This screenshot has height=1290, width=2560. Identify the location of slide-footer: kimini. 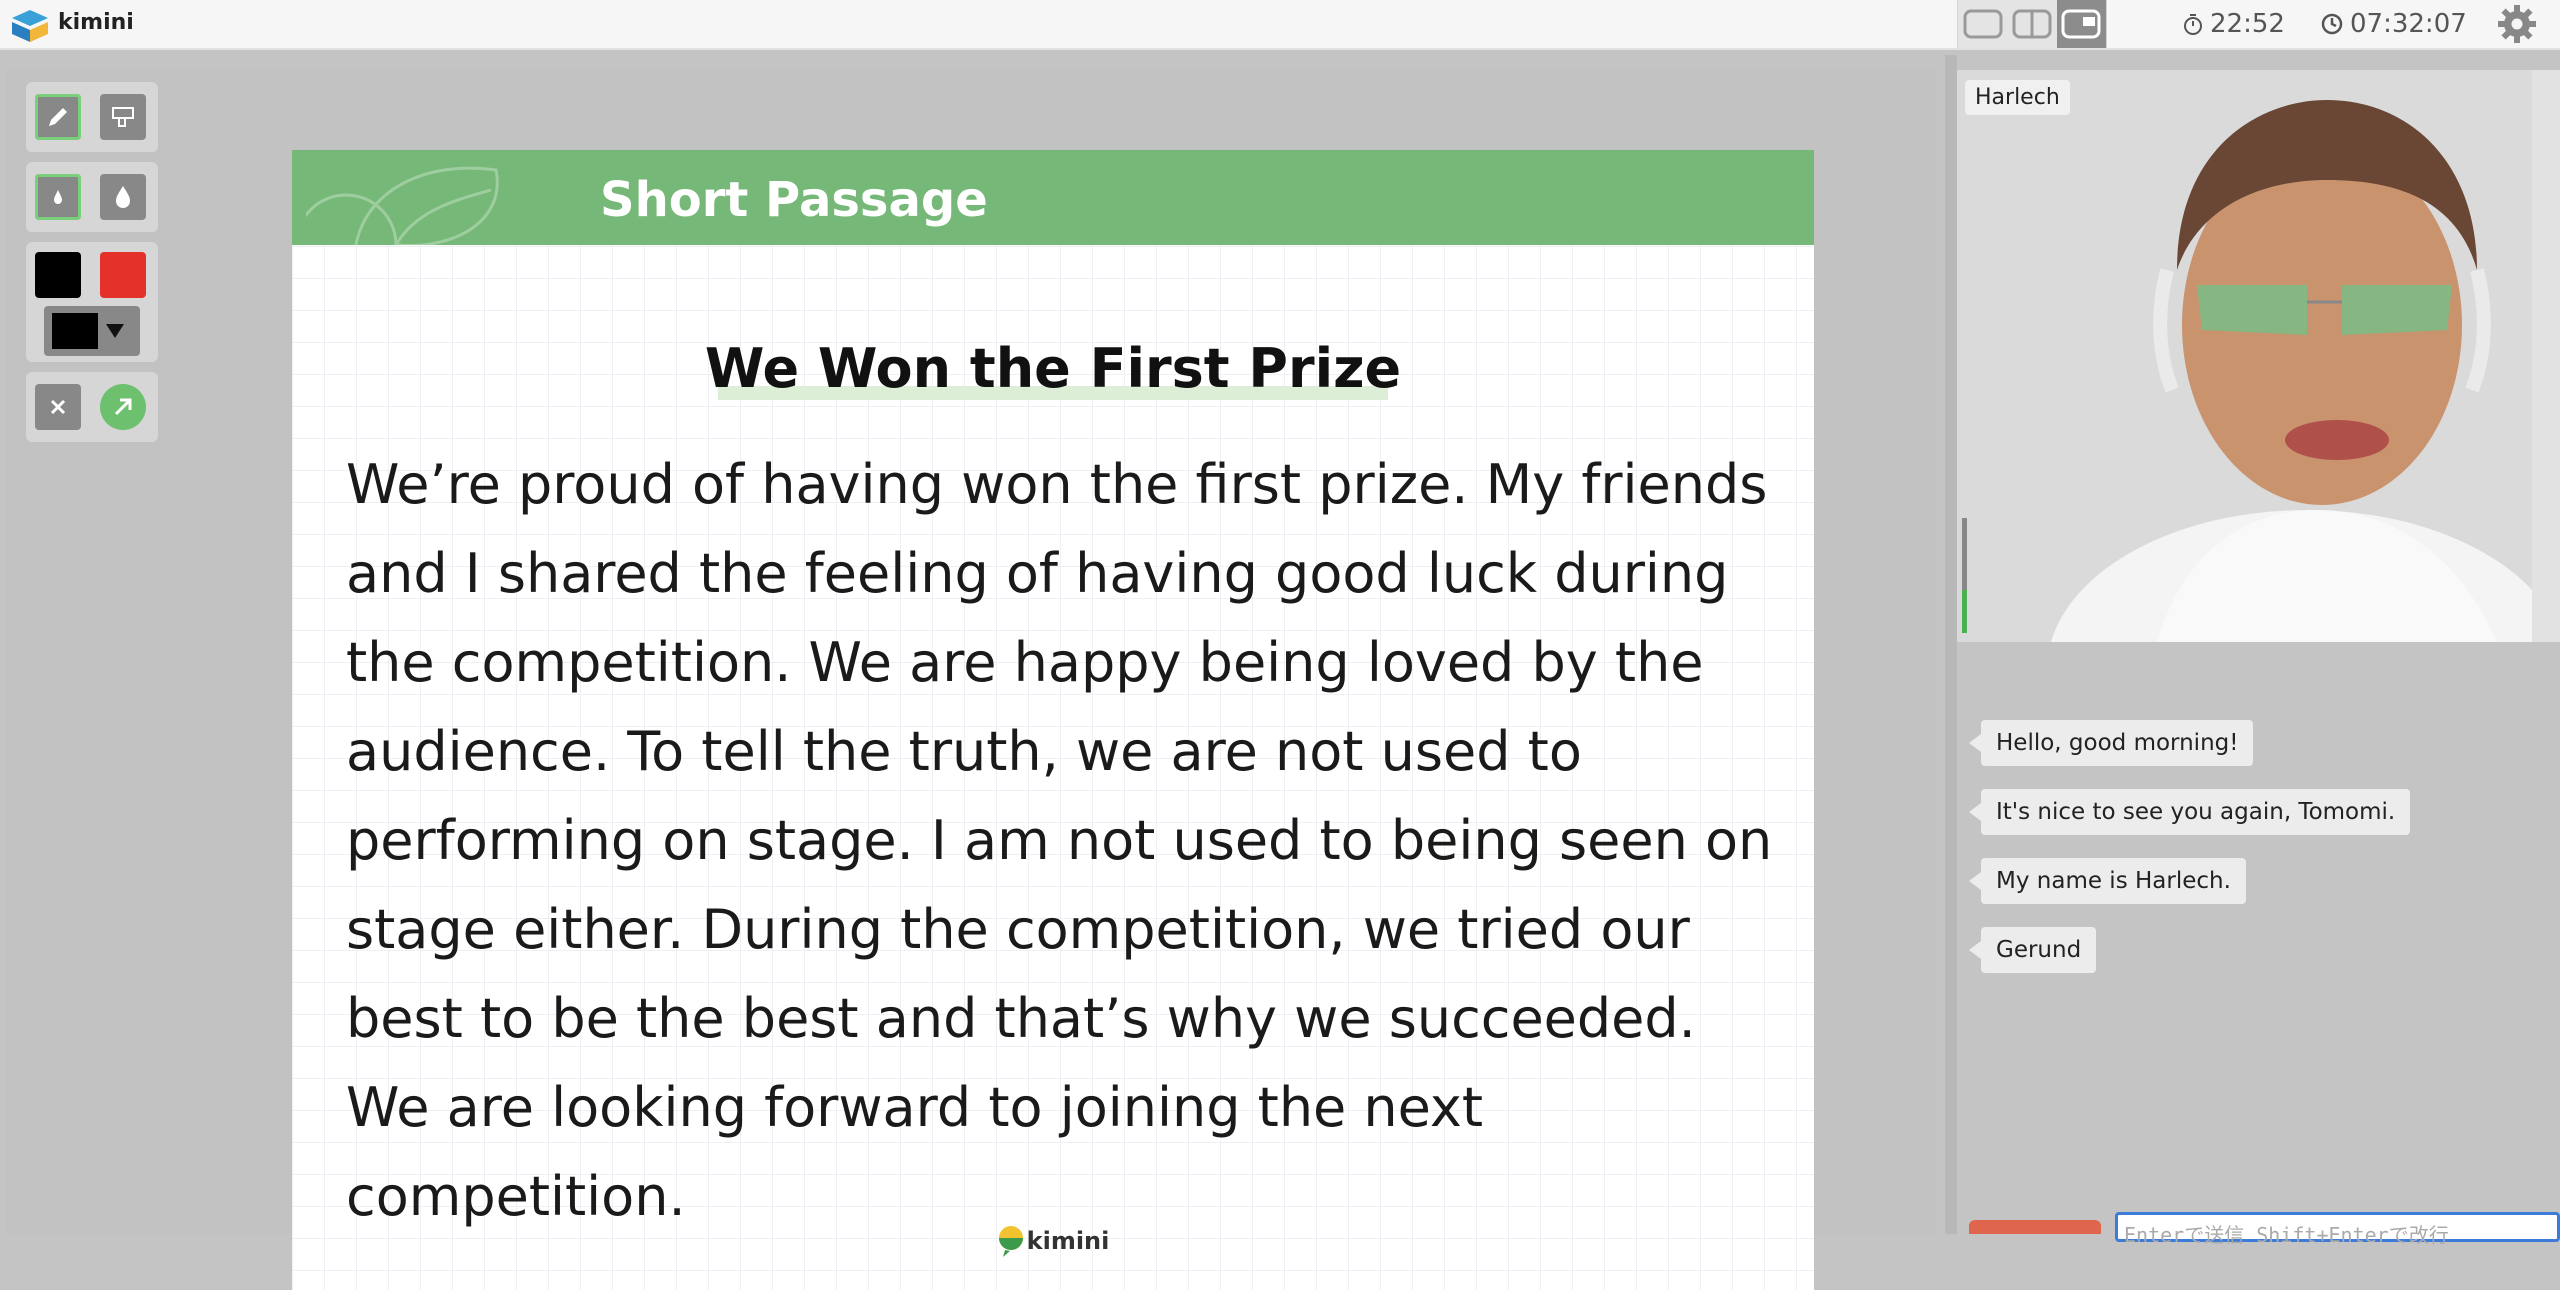
(1053, 1241).